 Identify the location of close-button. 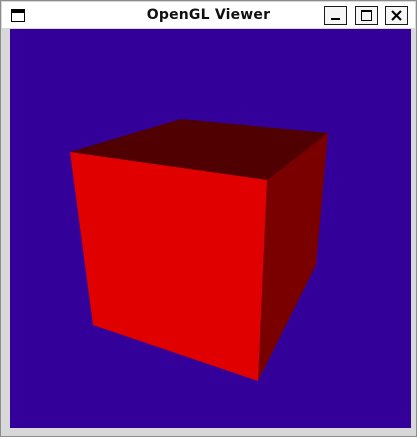
(396, 15).